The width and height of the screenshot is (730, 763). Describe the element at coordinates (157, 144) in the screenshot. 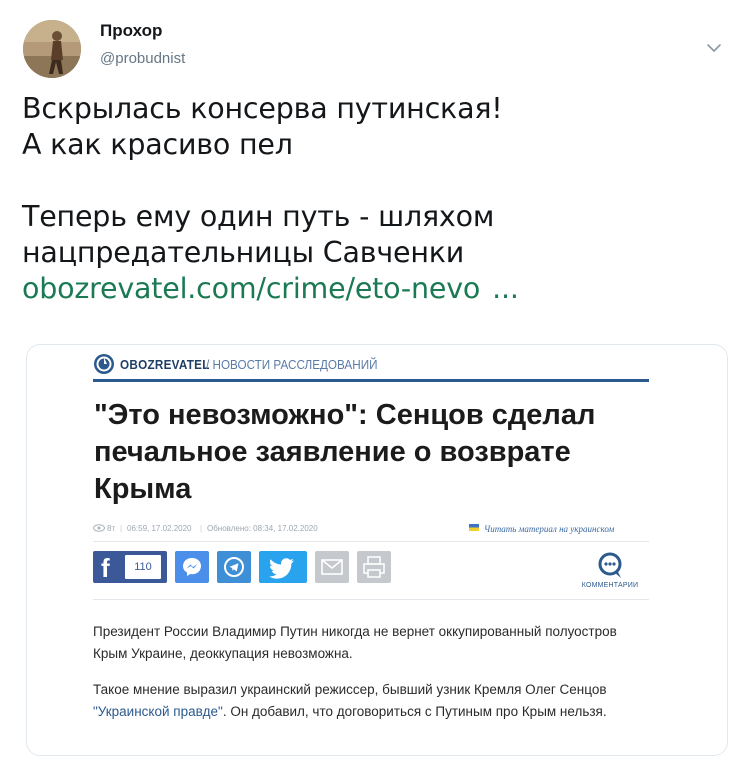

I see `tweet-line: А как красиво пел` at that location.